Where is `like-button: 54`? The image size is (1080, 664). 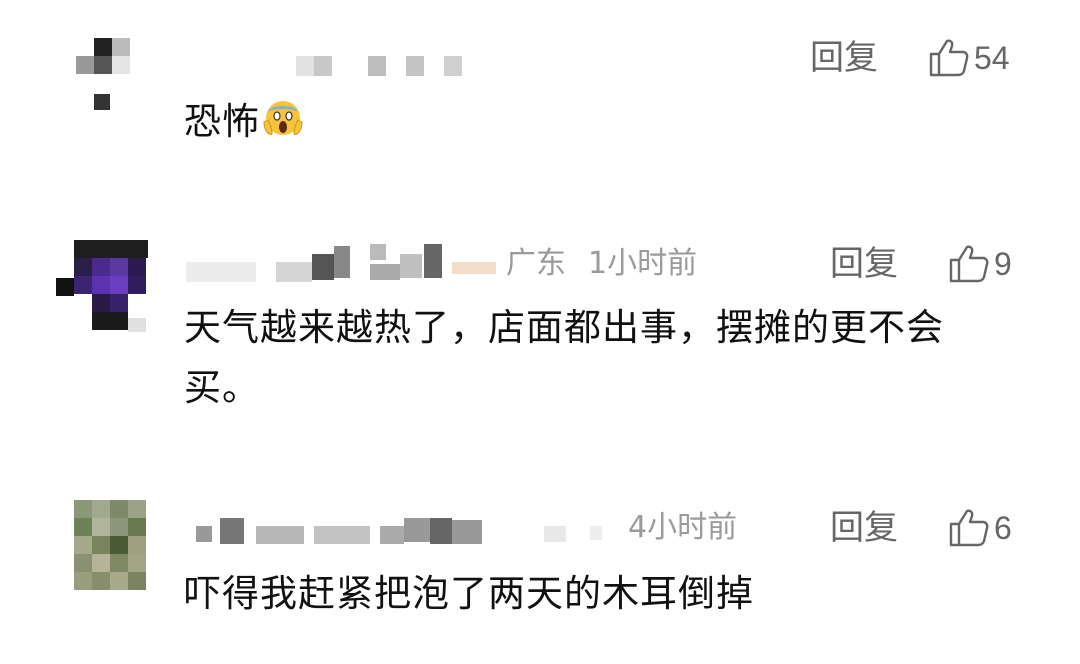
like-button: 54 is located at coordinates (969, 58).